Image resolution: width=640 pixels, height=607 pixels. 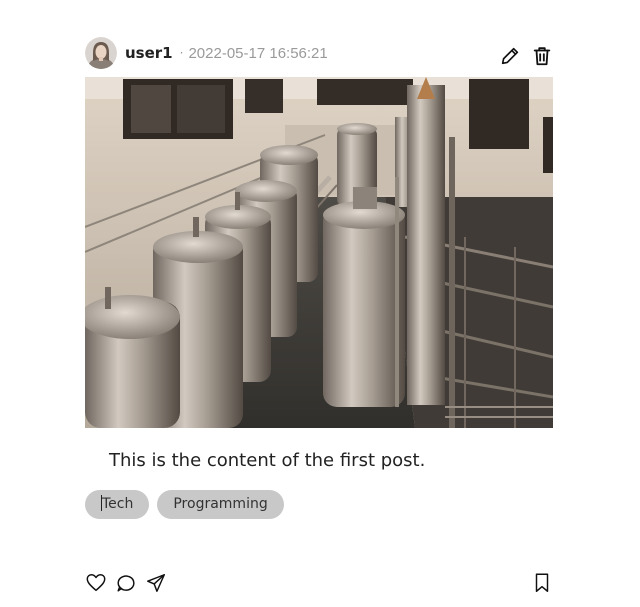 I want to click on author-name: user1, so click(x=149, y=53).